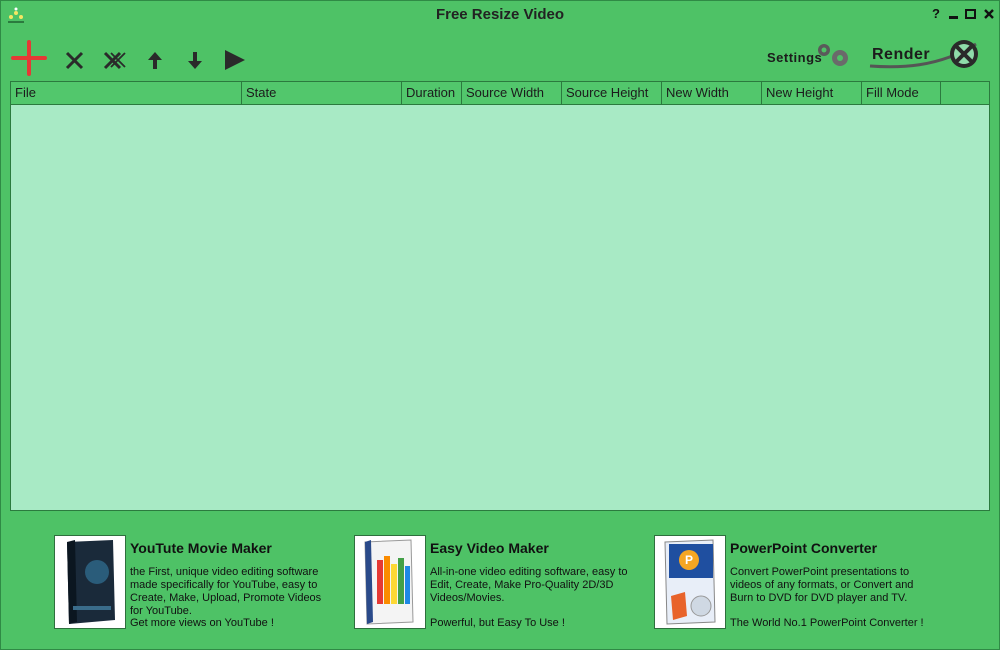 The height and width of the screenshot is (650, 1000). Describe the element at coordinates (611, 93) in the screenshot. I see `column-header-source-height: Source Height` at that location.